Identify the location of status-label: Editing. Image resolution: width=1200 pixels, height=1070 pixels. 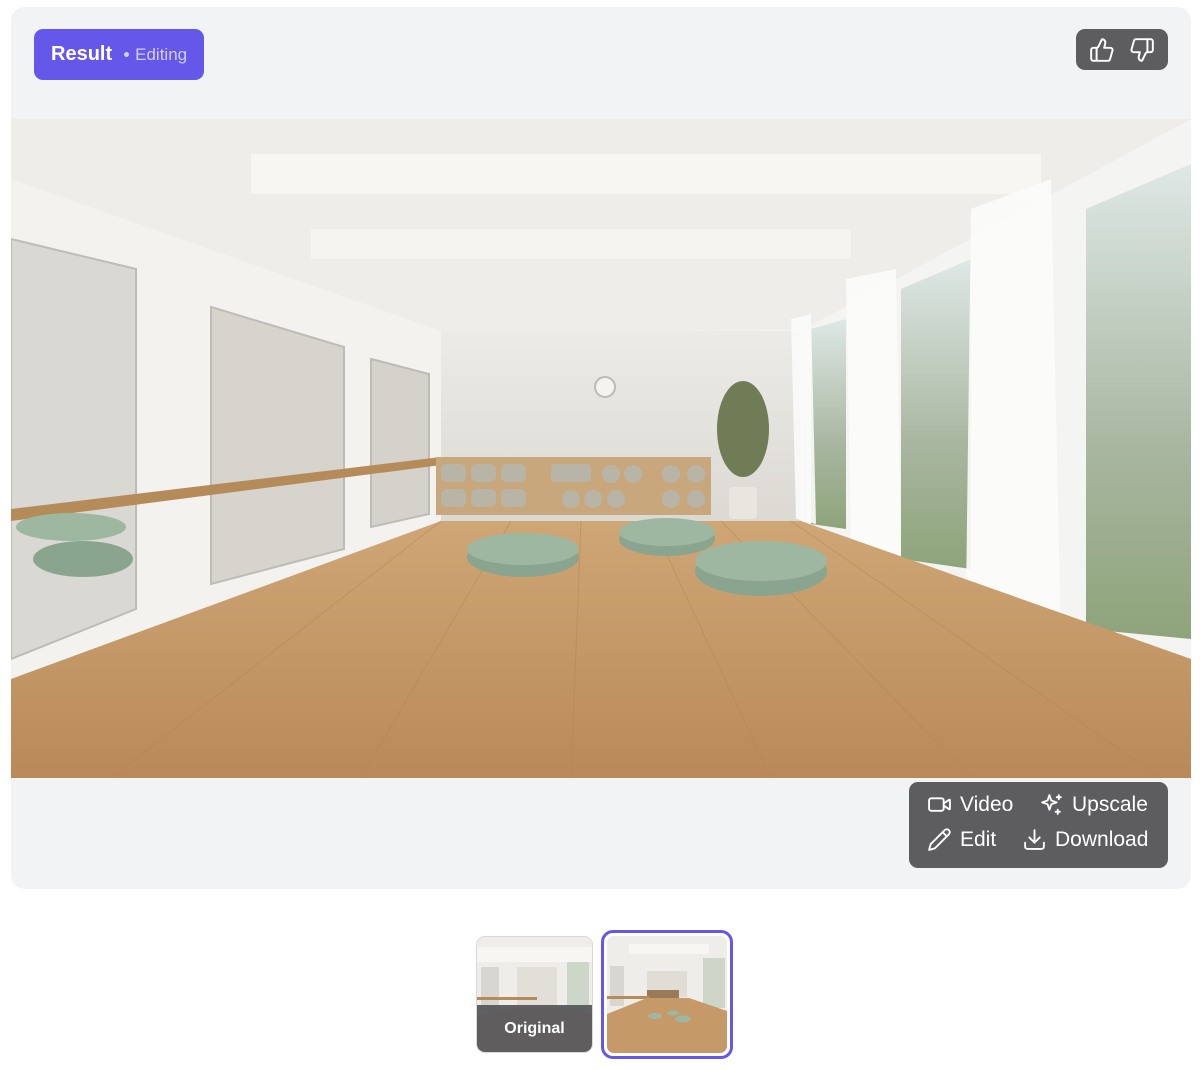
(161, 54).